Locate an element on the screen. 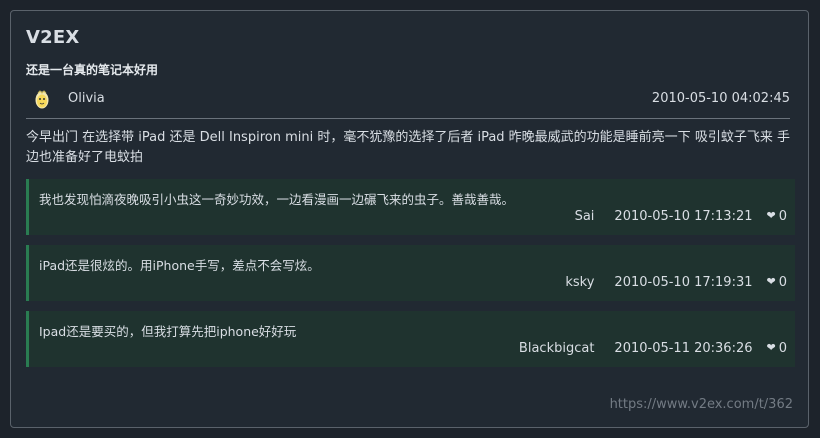 This screenshot has width=820, height=438. topic-title: 还是一台真的笔记本好用 is located at coordinates (92, 70).